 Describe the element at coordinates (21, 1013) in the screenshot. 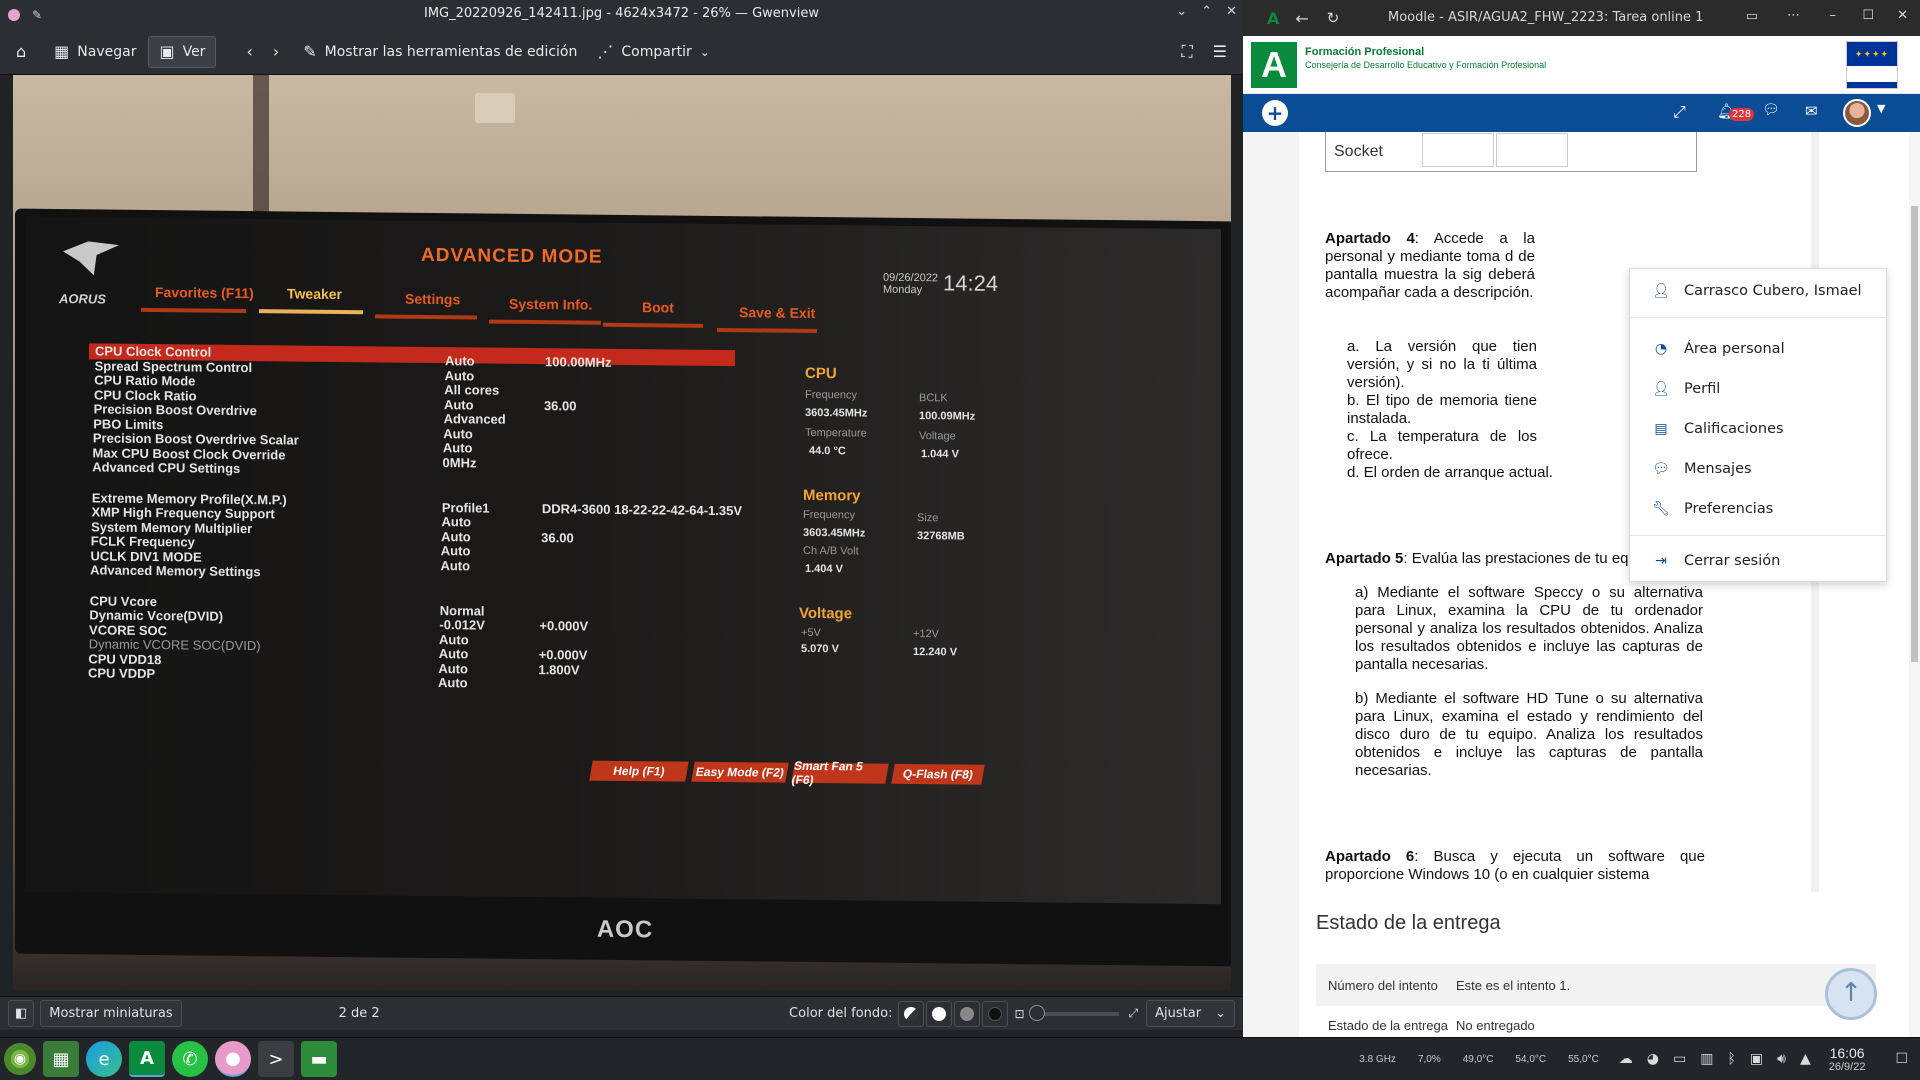

I see `sidebar-toggle-button: ◧` at that location.